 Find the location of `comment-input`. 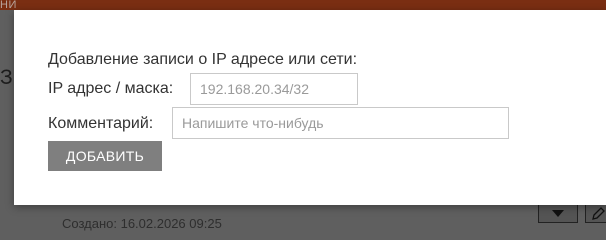

comment-input is located at coordinates (340, 123).